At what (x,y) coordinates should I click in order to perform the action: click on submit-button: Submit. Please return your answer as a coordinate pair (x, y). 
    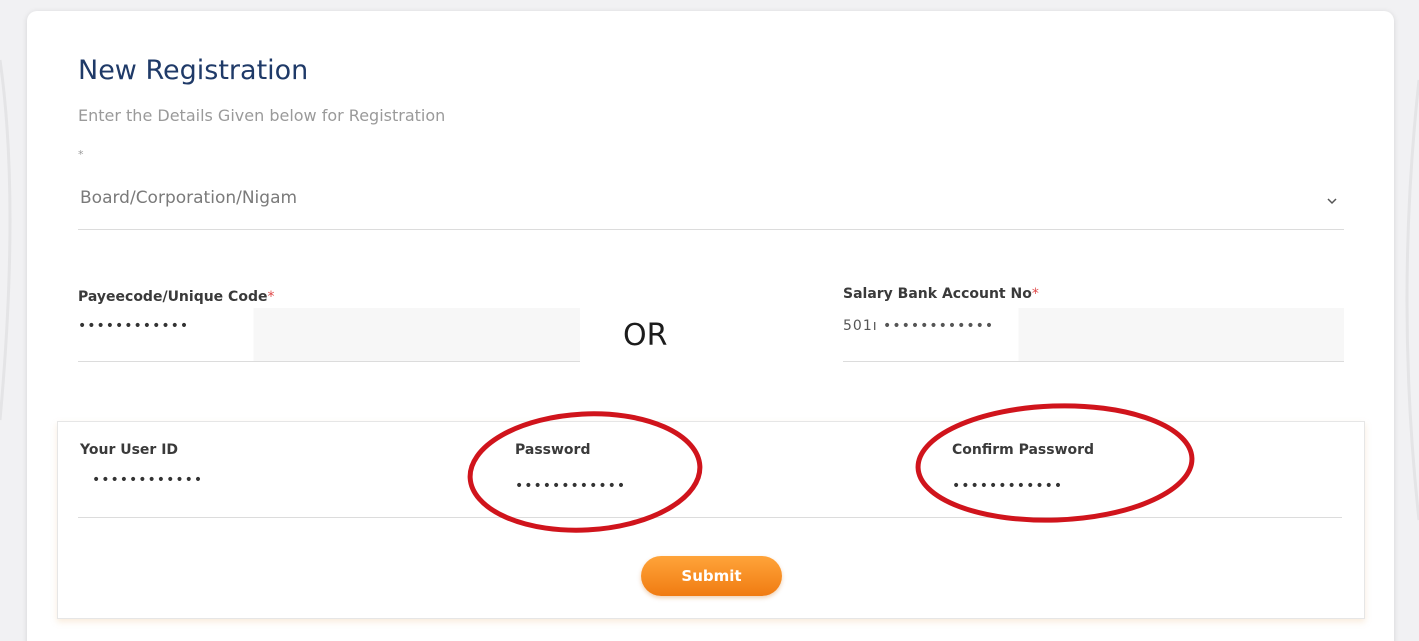
    Looking at the image, I should click on (711, 576).